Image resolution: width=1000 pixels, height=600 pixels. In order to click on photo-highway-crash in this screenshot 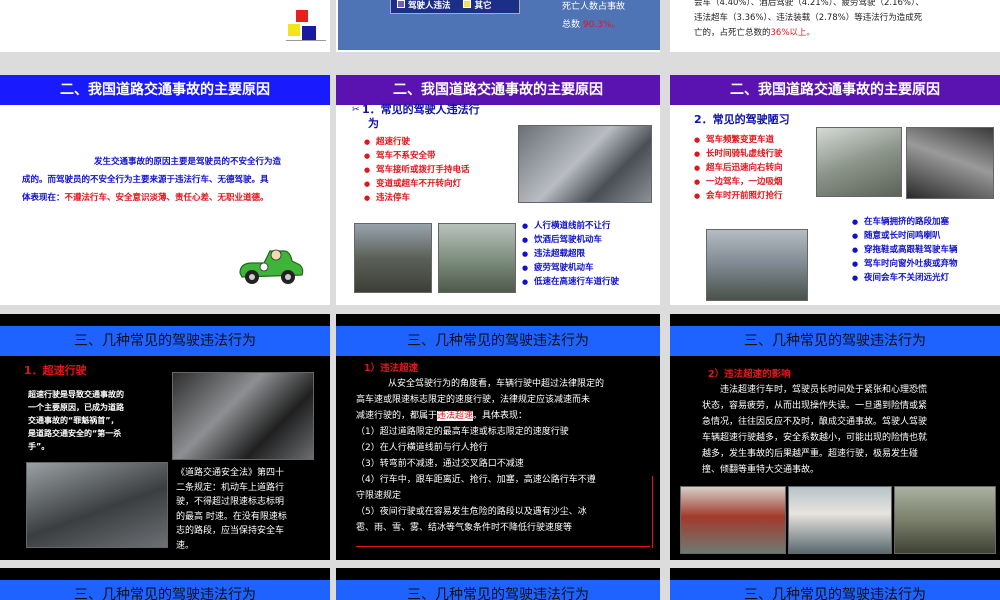, I will do `click(945, 520)`.